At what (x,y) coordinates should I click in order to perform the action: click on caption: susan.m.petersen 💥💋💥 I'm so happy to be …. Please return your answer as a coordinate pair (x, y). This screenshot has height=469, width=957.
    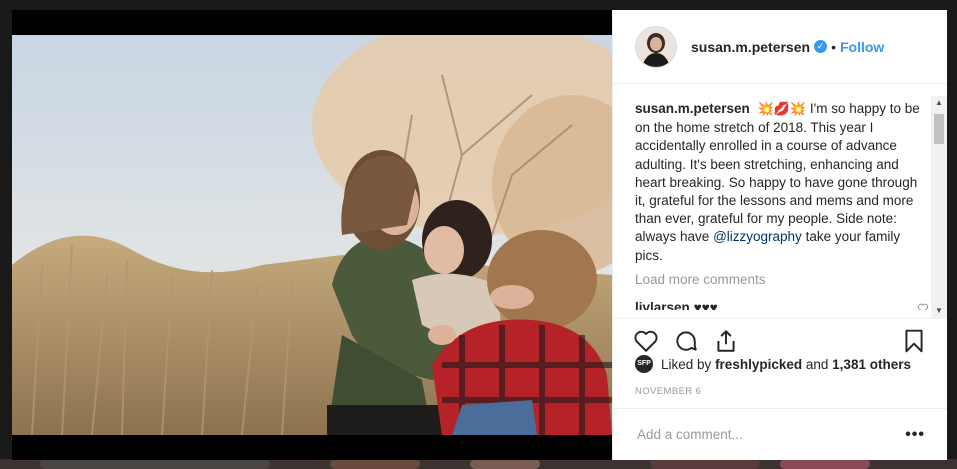
    Looking at the image, I should click on (782, 182).